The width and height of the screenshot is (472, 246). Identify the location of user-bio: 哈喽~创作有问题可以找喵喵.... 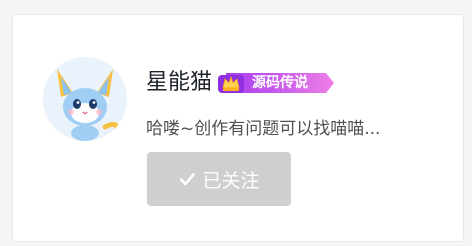
(263, 129).